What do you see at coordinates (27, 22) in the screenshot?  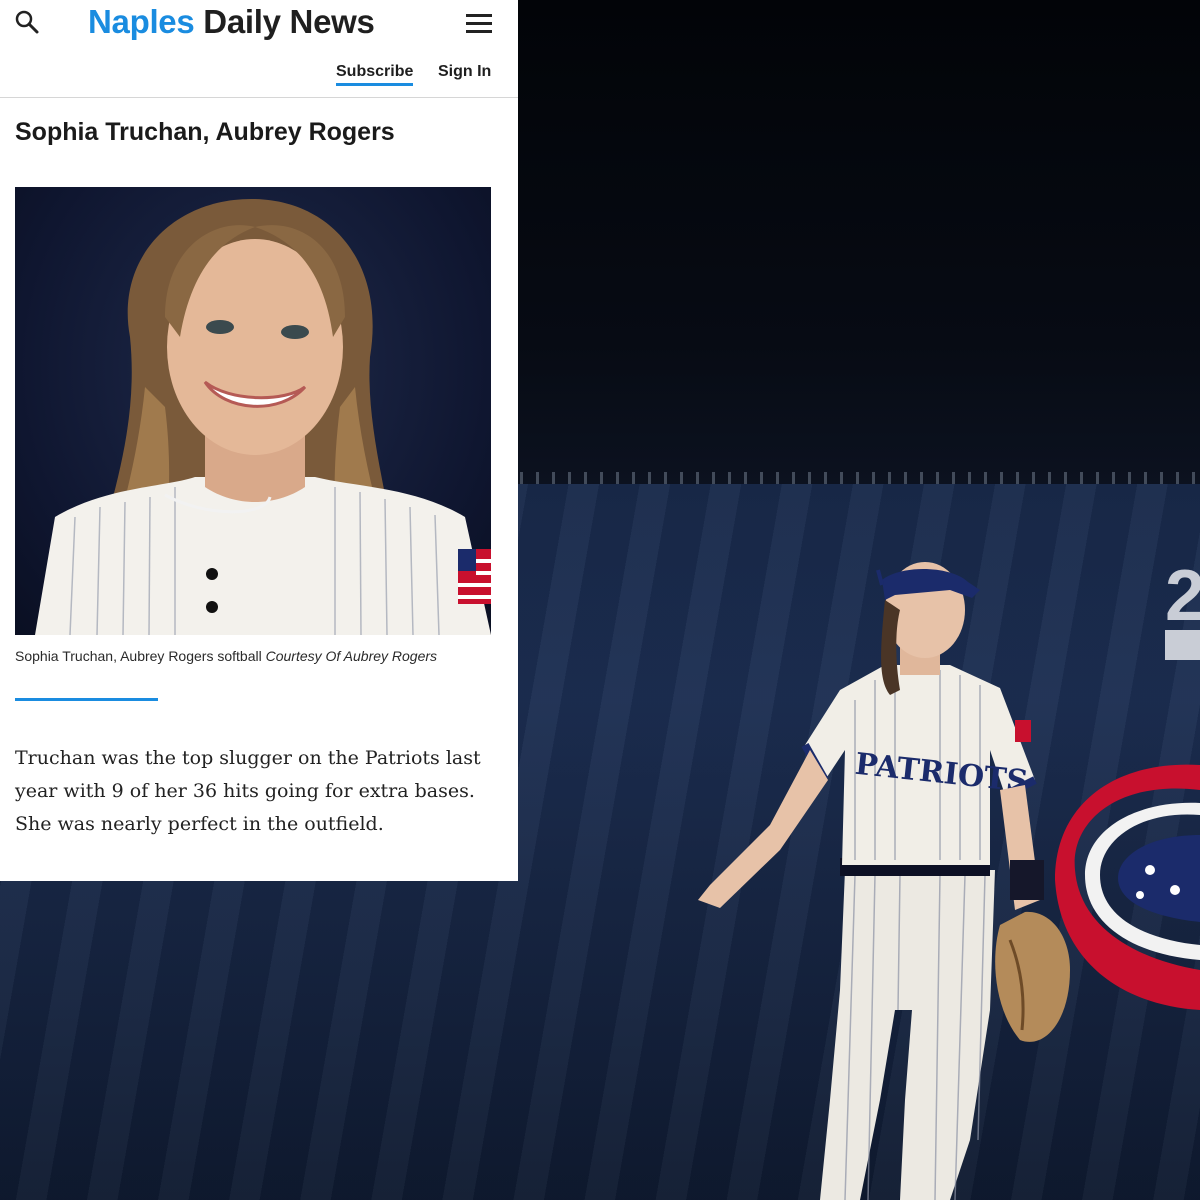 I see `search-icon` at bounding box center [27, 22].